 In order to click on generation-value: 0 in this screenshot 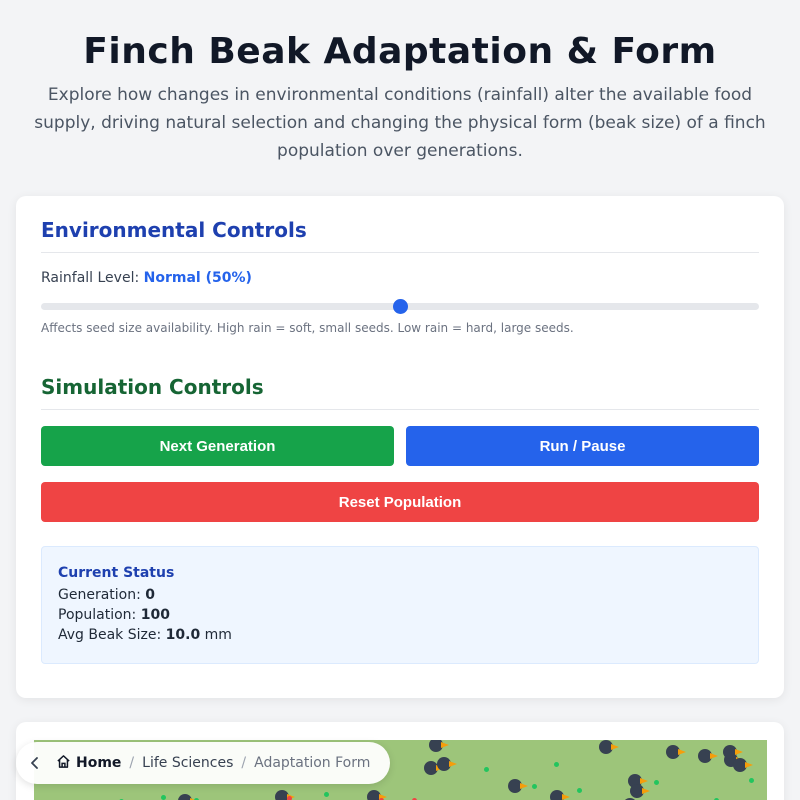, I will do `click(150, 595)`.